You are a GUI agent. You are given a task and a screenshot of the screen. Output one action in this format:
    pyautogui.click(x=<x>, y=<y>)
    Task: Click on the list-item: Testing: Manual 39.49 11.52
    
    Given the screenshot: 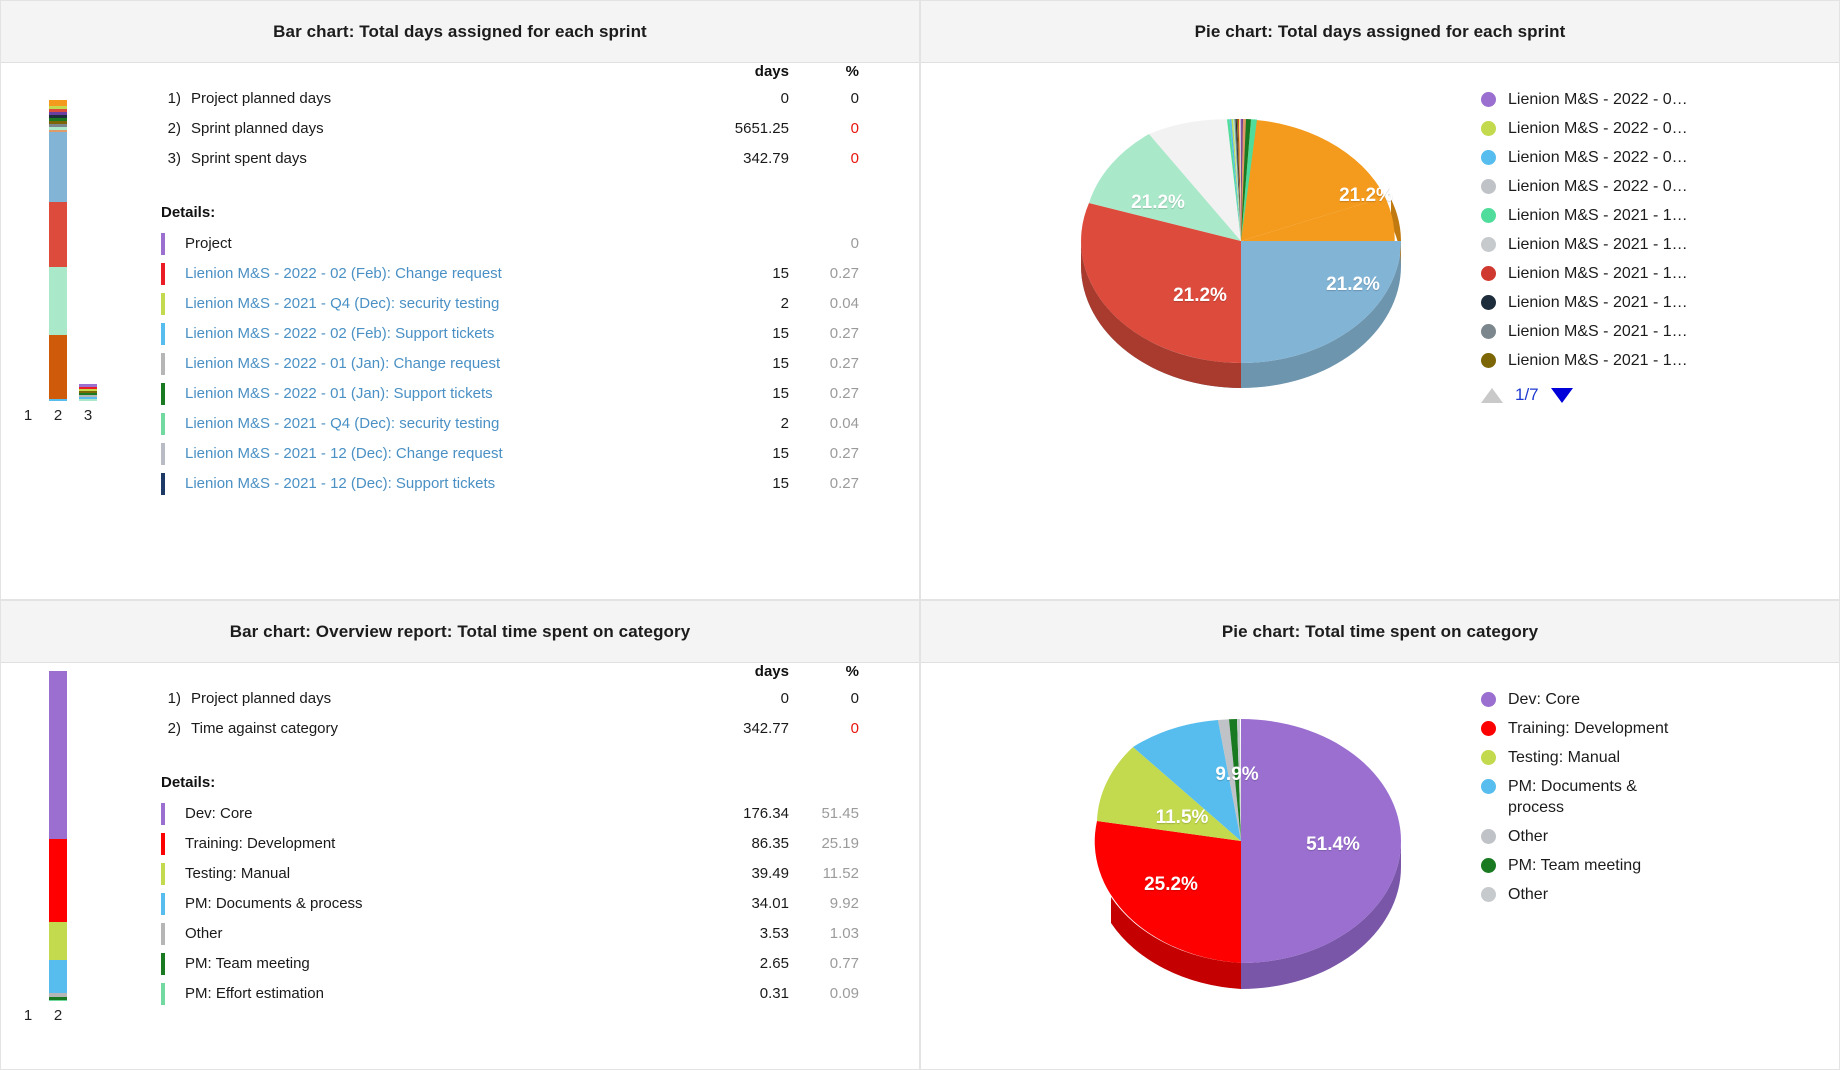 What is the action you would take?
    pyautogui.click(x=510, y=874)
    